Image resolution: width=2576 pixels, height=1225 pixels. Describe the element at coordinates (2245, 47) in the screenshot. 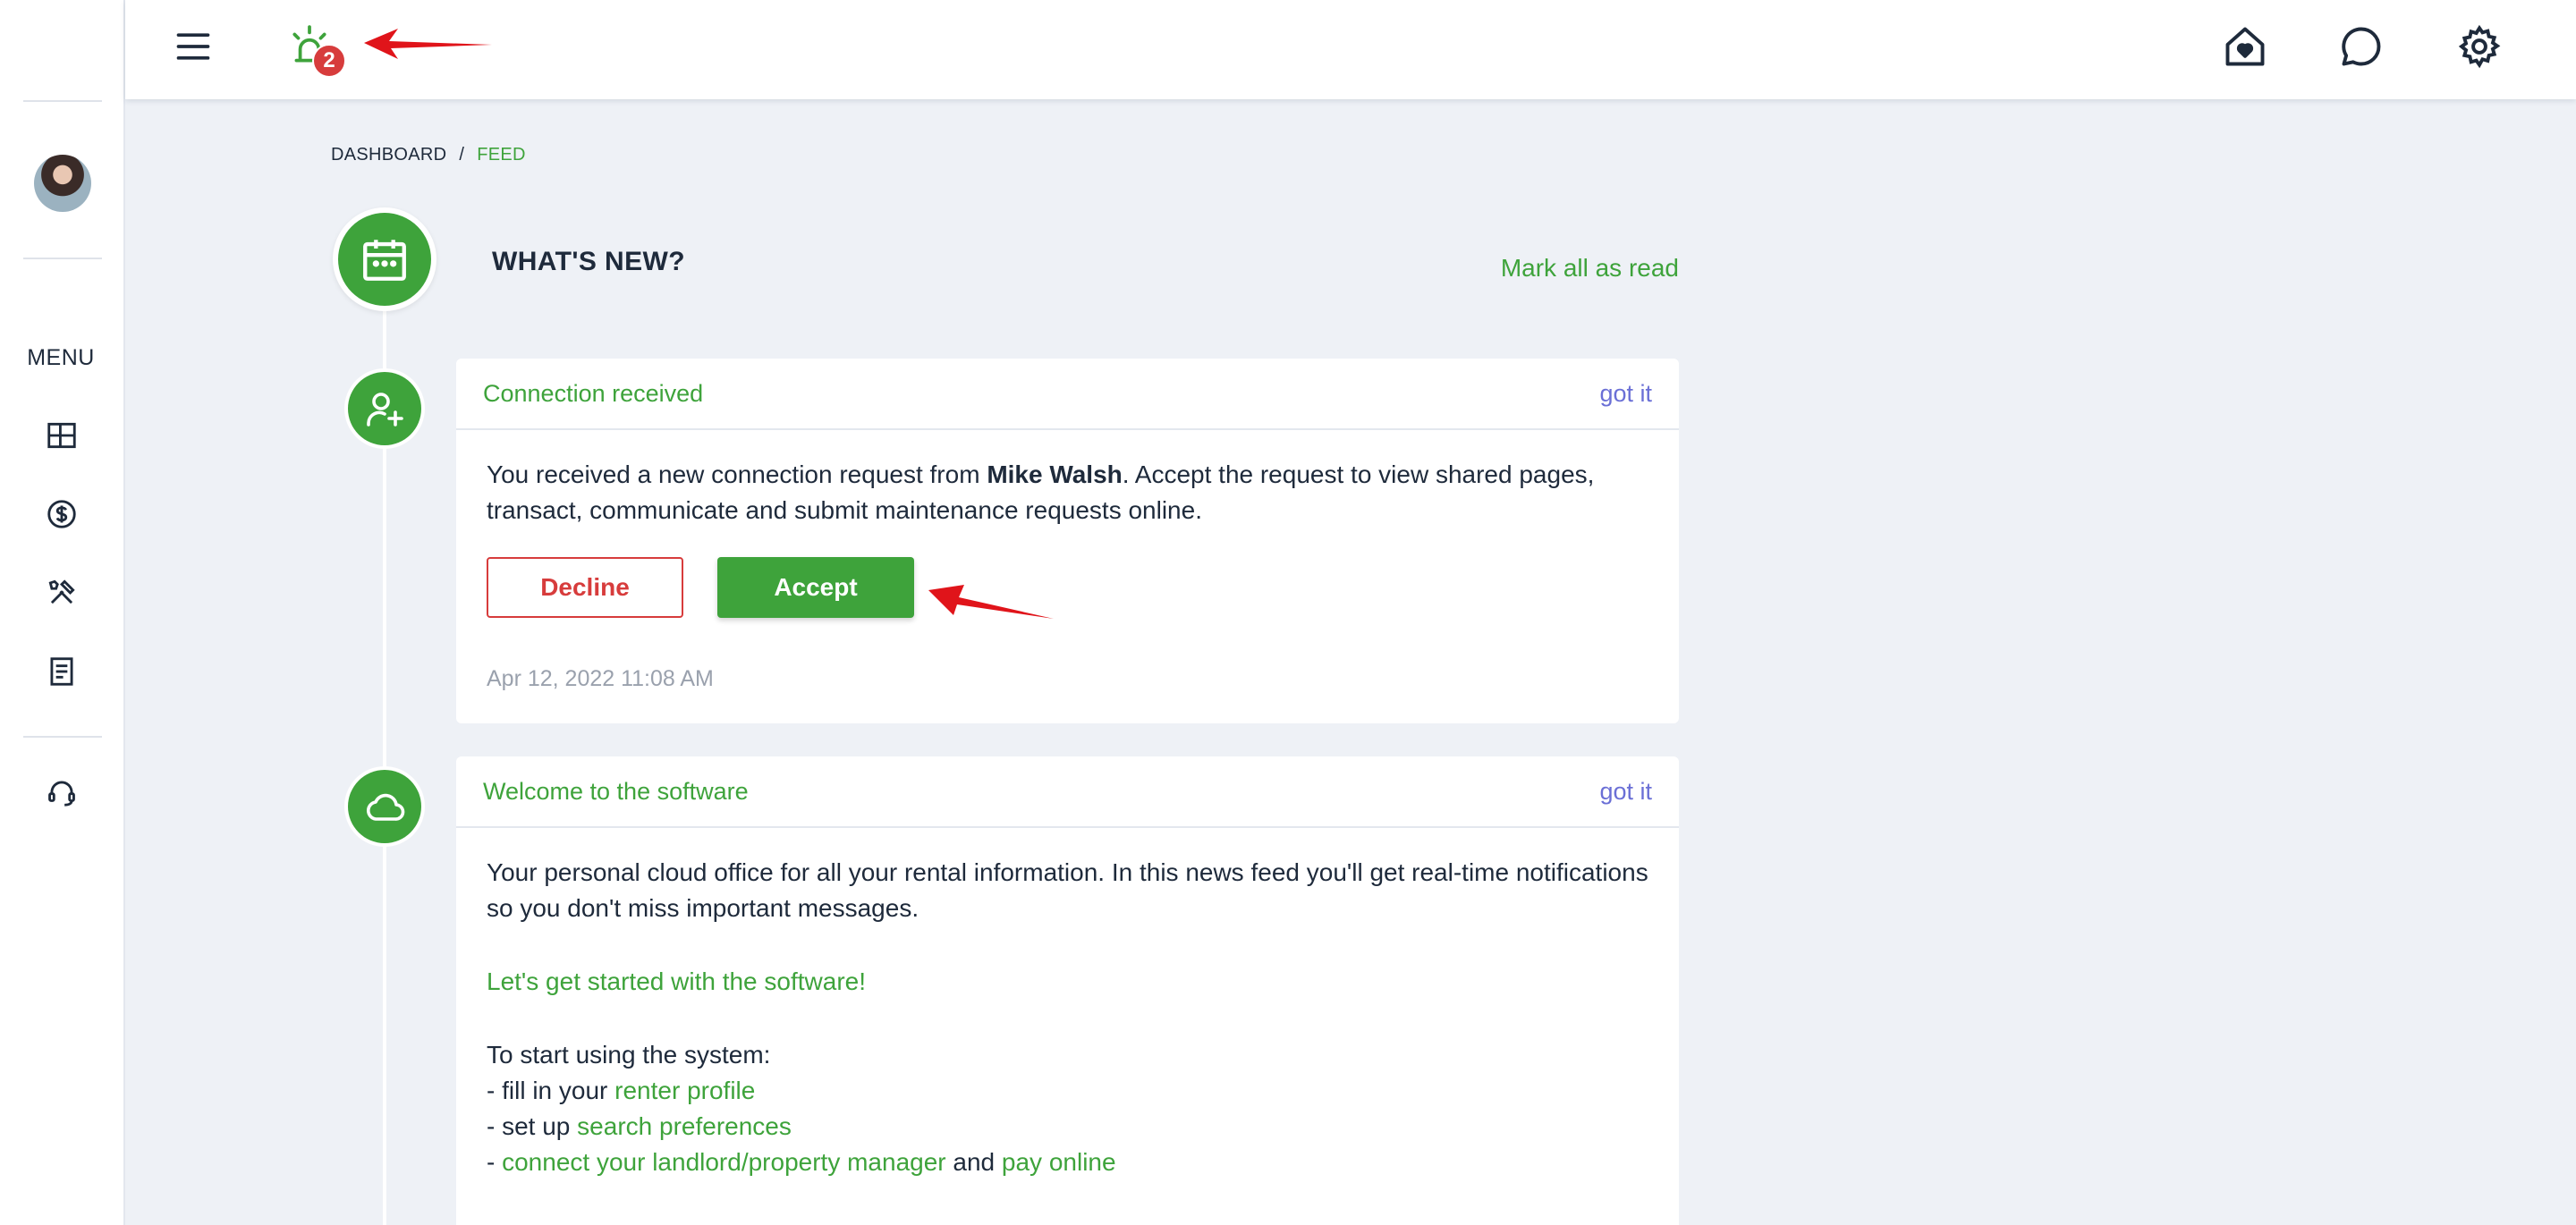

I see `home-heart-icon` at that location.